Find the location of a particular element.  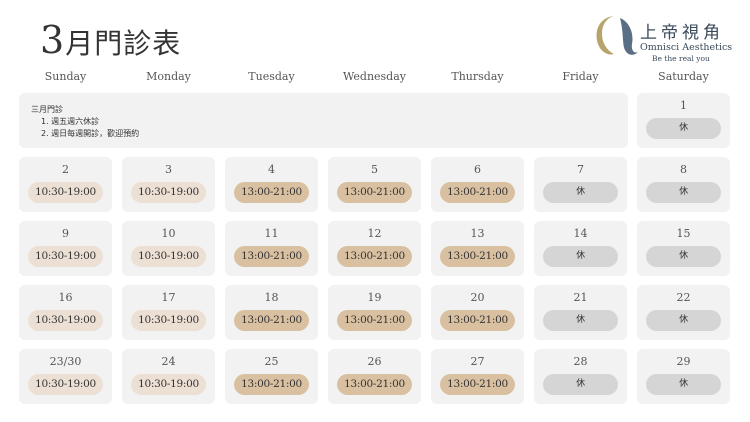

day-cell: 21 休 is located at coordinates (580, 312).